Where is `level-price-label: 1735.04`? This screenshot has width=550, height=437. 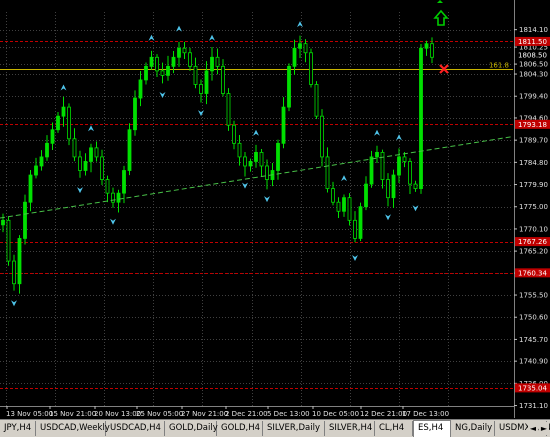 level-price-label: 1735.04 is located at coordinates (532, 388).